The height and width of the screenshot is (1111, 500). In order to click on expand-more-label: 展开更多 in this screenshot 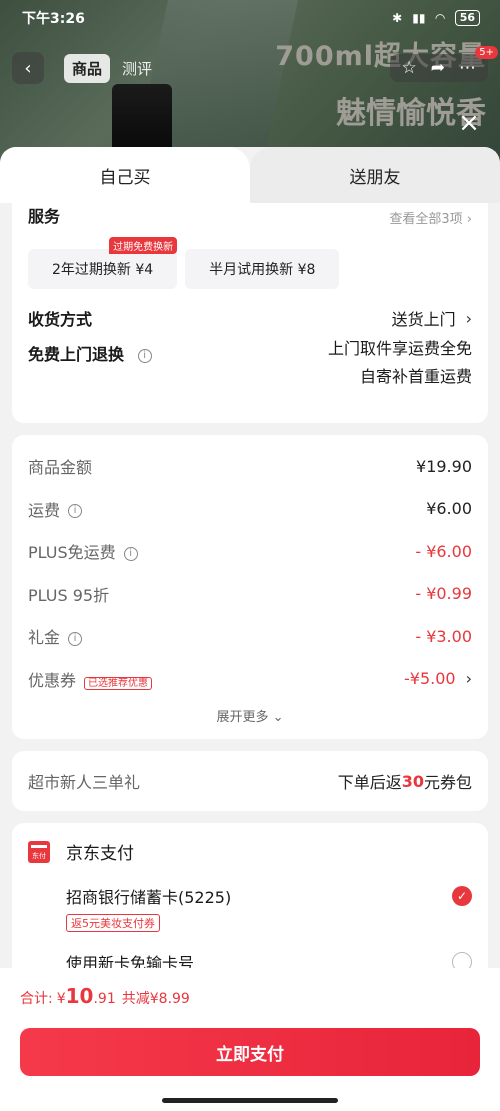, I will do `click(242, 717)`.